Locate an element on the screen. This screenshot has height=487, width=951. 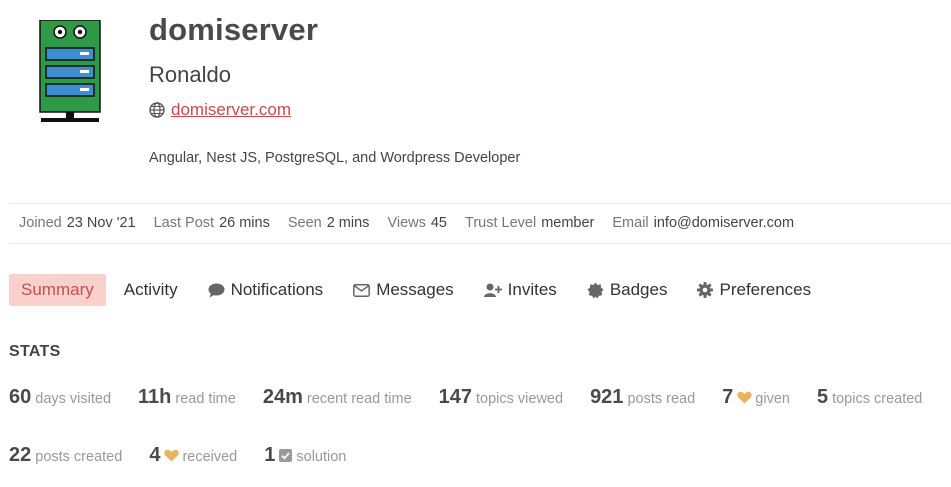
stat-read-time: 11h read time is located at coordinates (187, 397).